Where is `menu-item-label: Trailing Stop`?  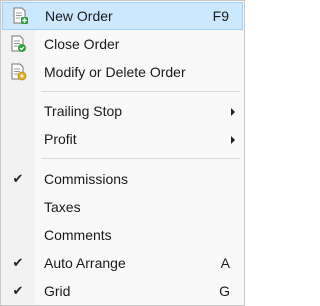
menu-item-label: Trailing Stop is located at coordinates (83, 111).